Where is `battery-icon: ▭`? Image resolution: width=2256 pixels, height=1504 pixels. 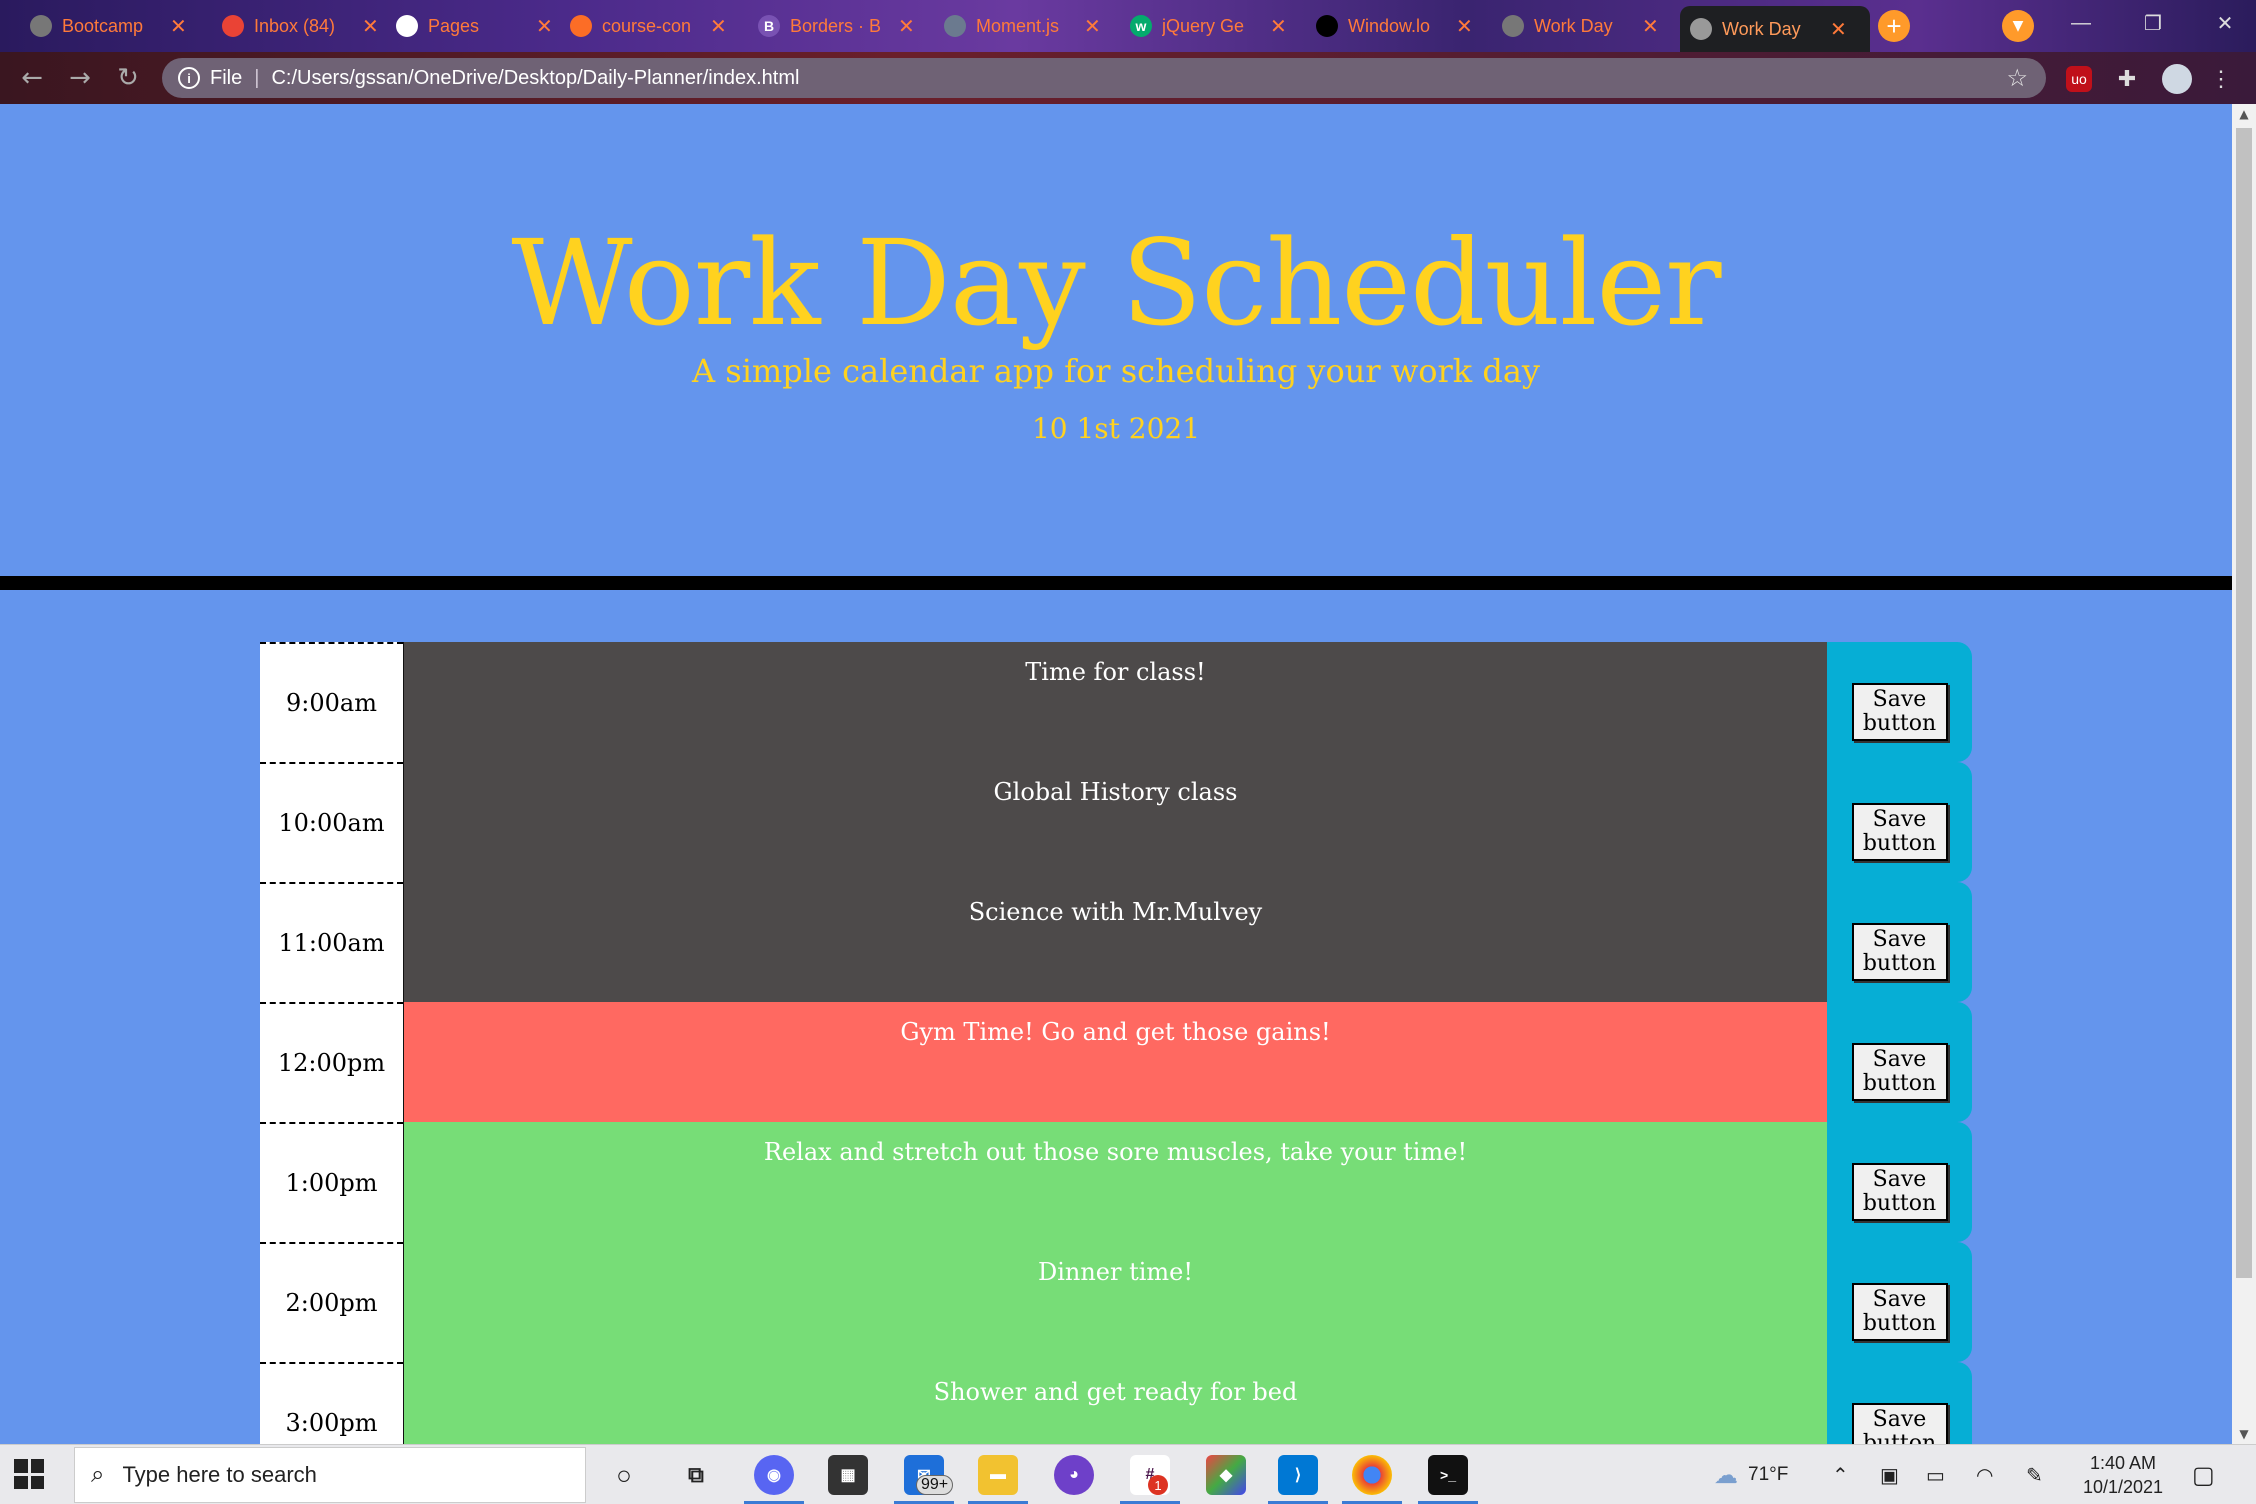
battery-icon: ▭ is located at coordinates (1935, 1474).